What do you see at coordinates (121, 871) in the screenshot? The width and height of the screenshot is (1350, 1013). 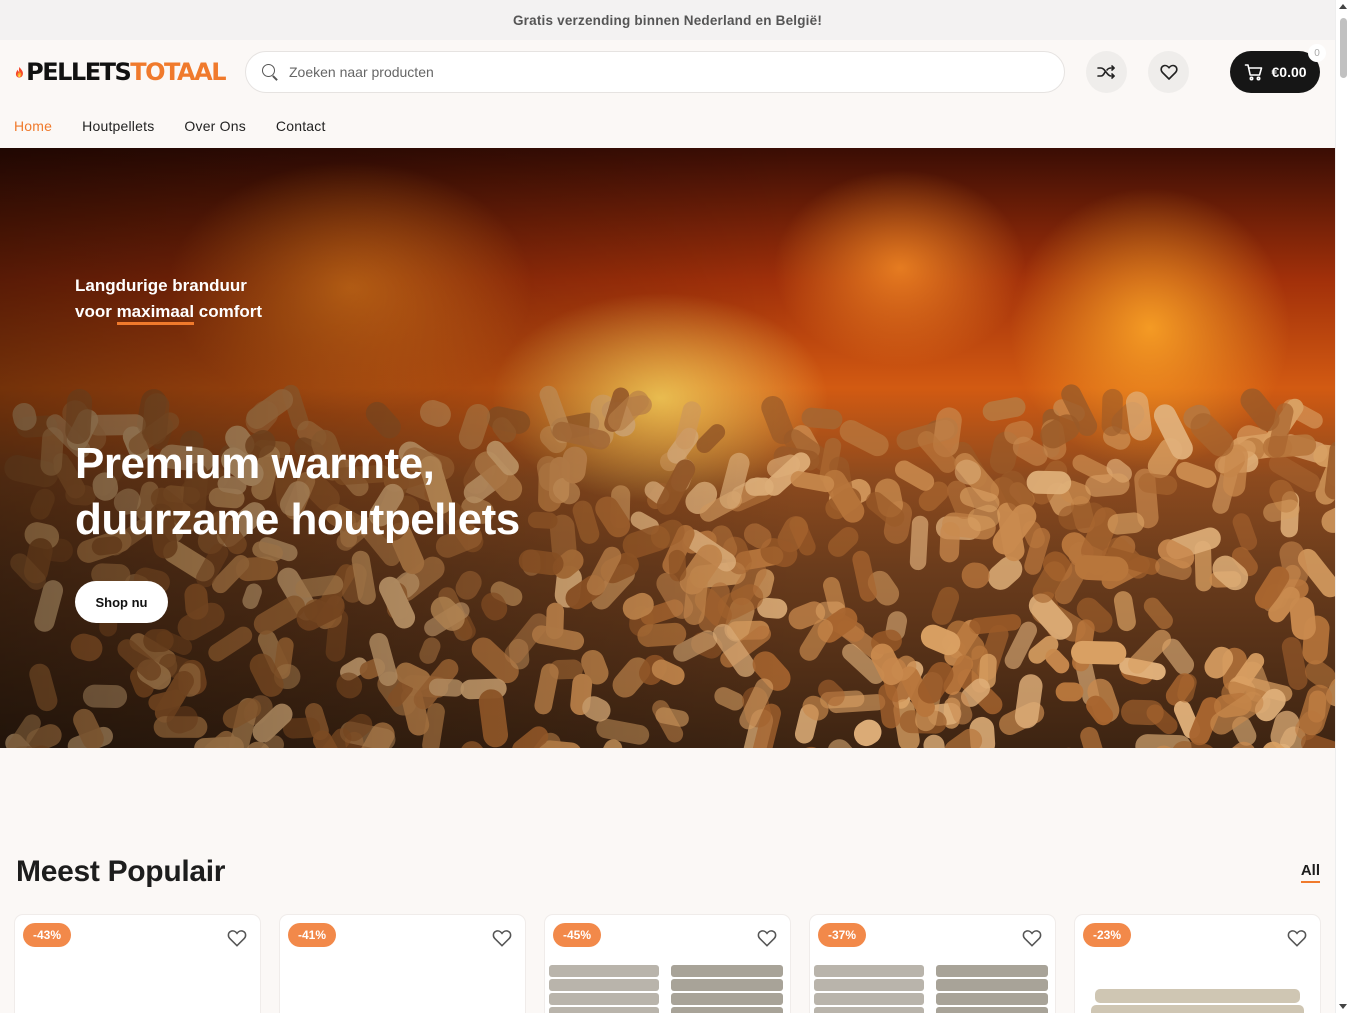 I see `section-title: Meest Populair` at bounding box center [121, 871].